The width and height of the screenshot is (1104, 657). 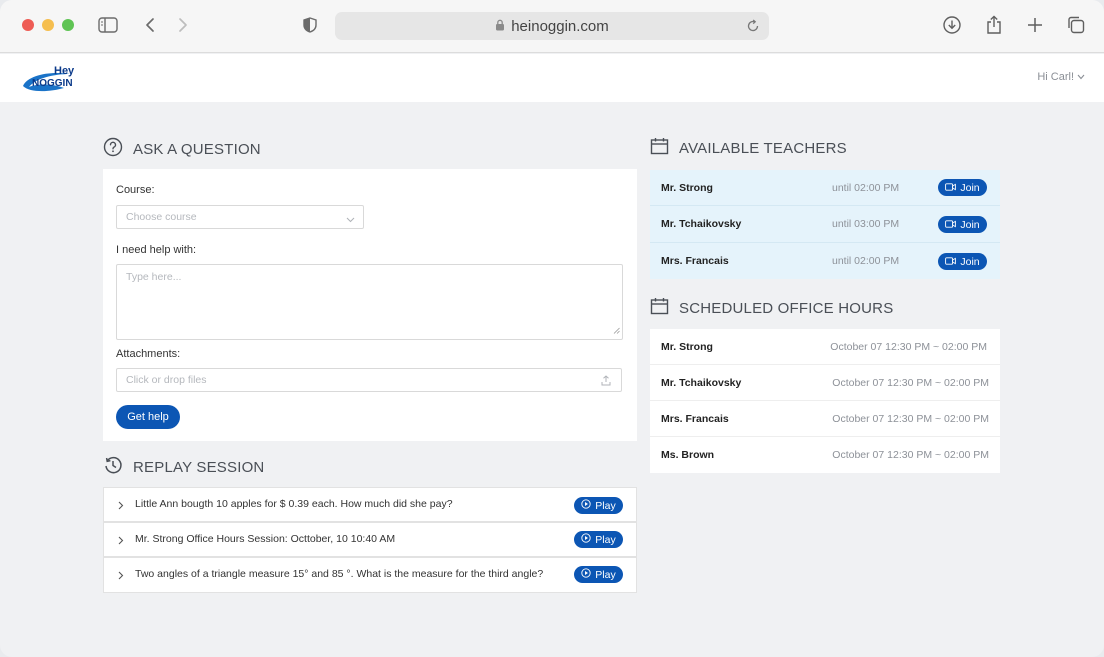 I want to click on office-hours-name: Ms. Brown, so click(x=688, y=455).